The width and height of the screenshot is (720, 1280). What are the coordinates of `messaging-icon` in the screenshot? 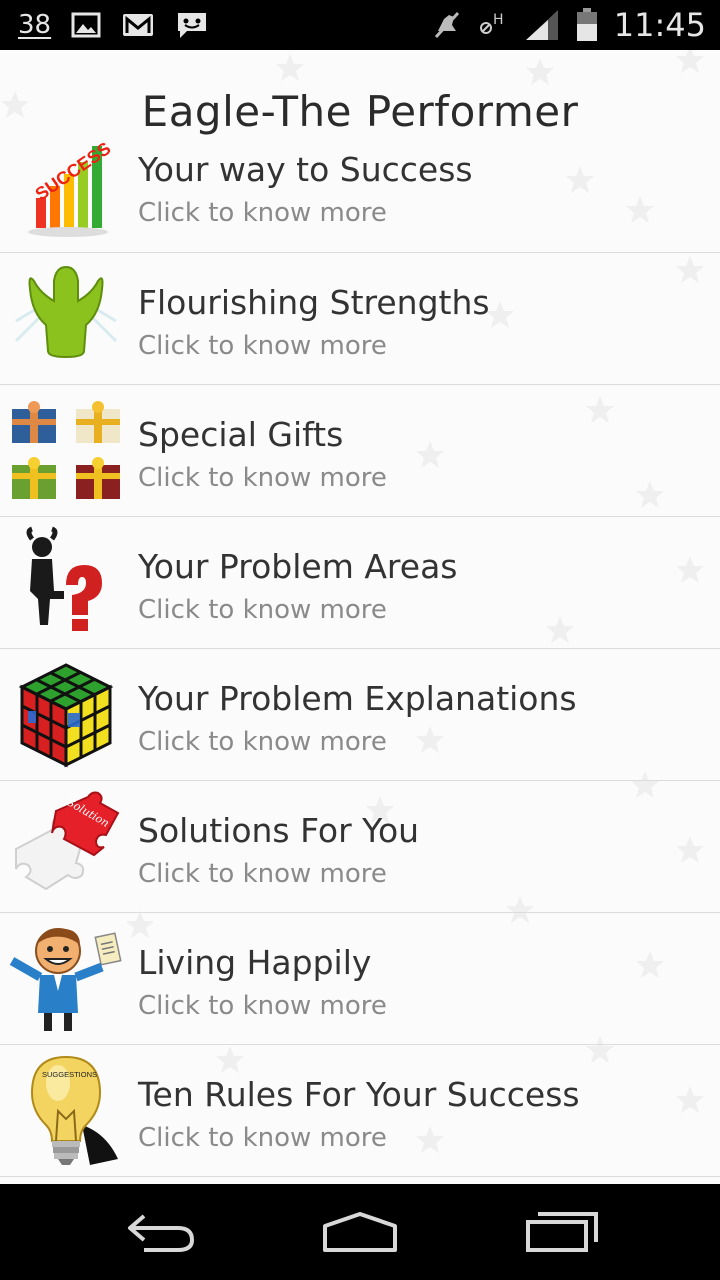 It's located at (192, 25).